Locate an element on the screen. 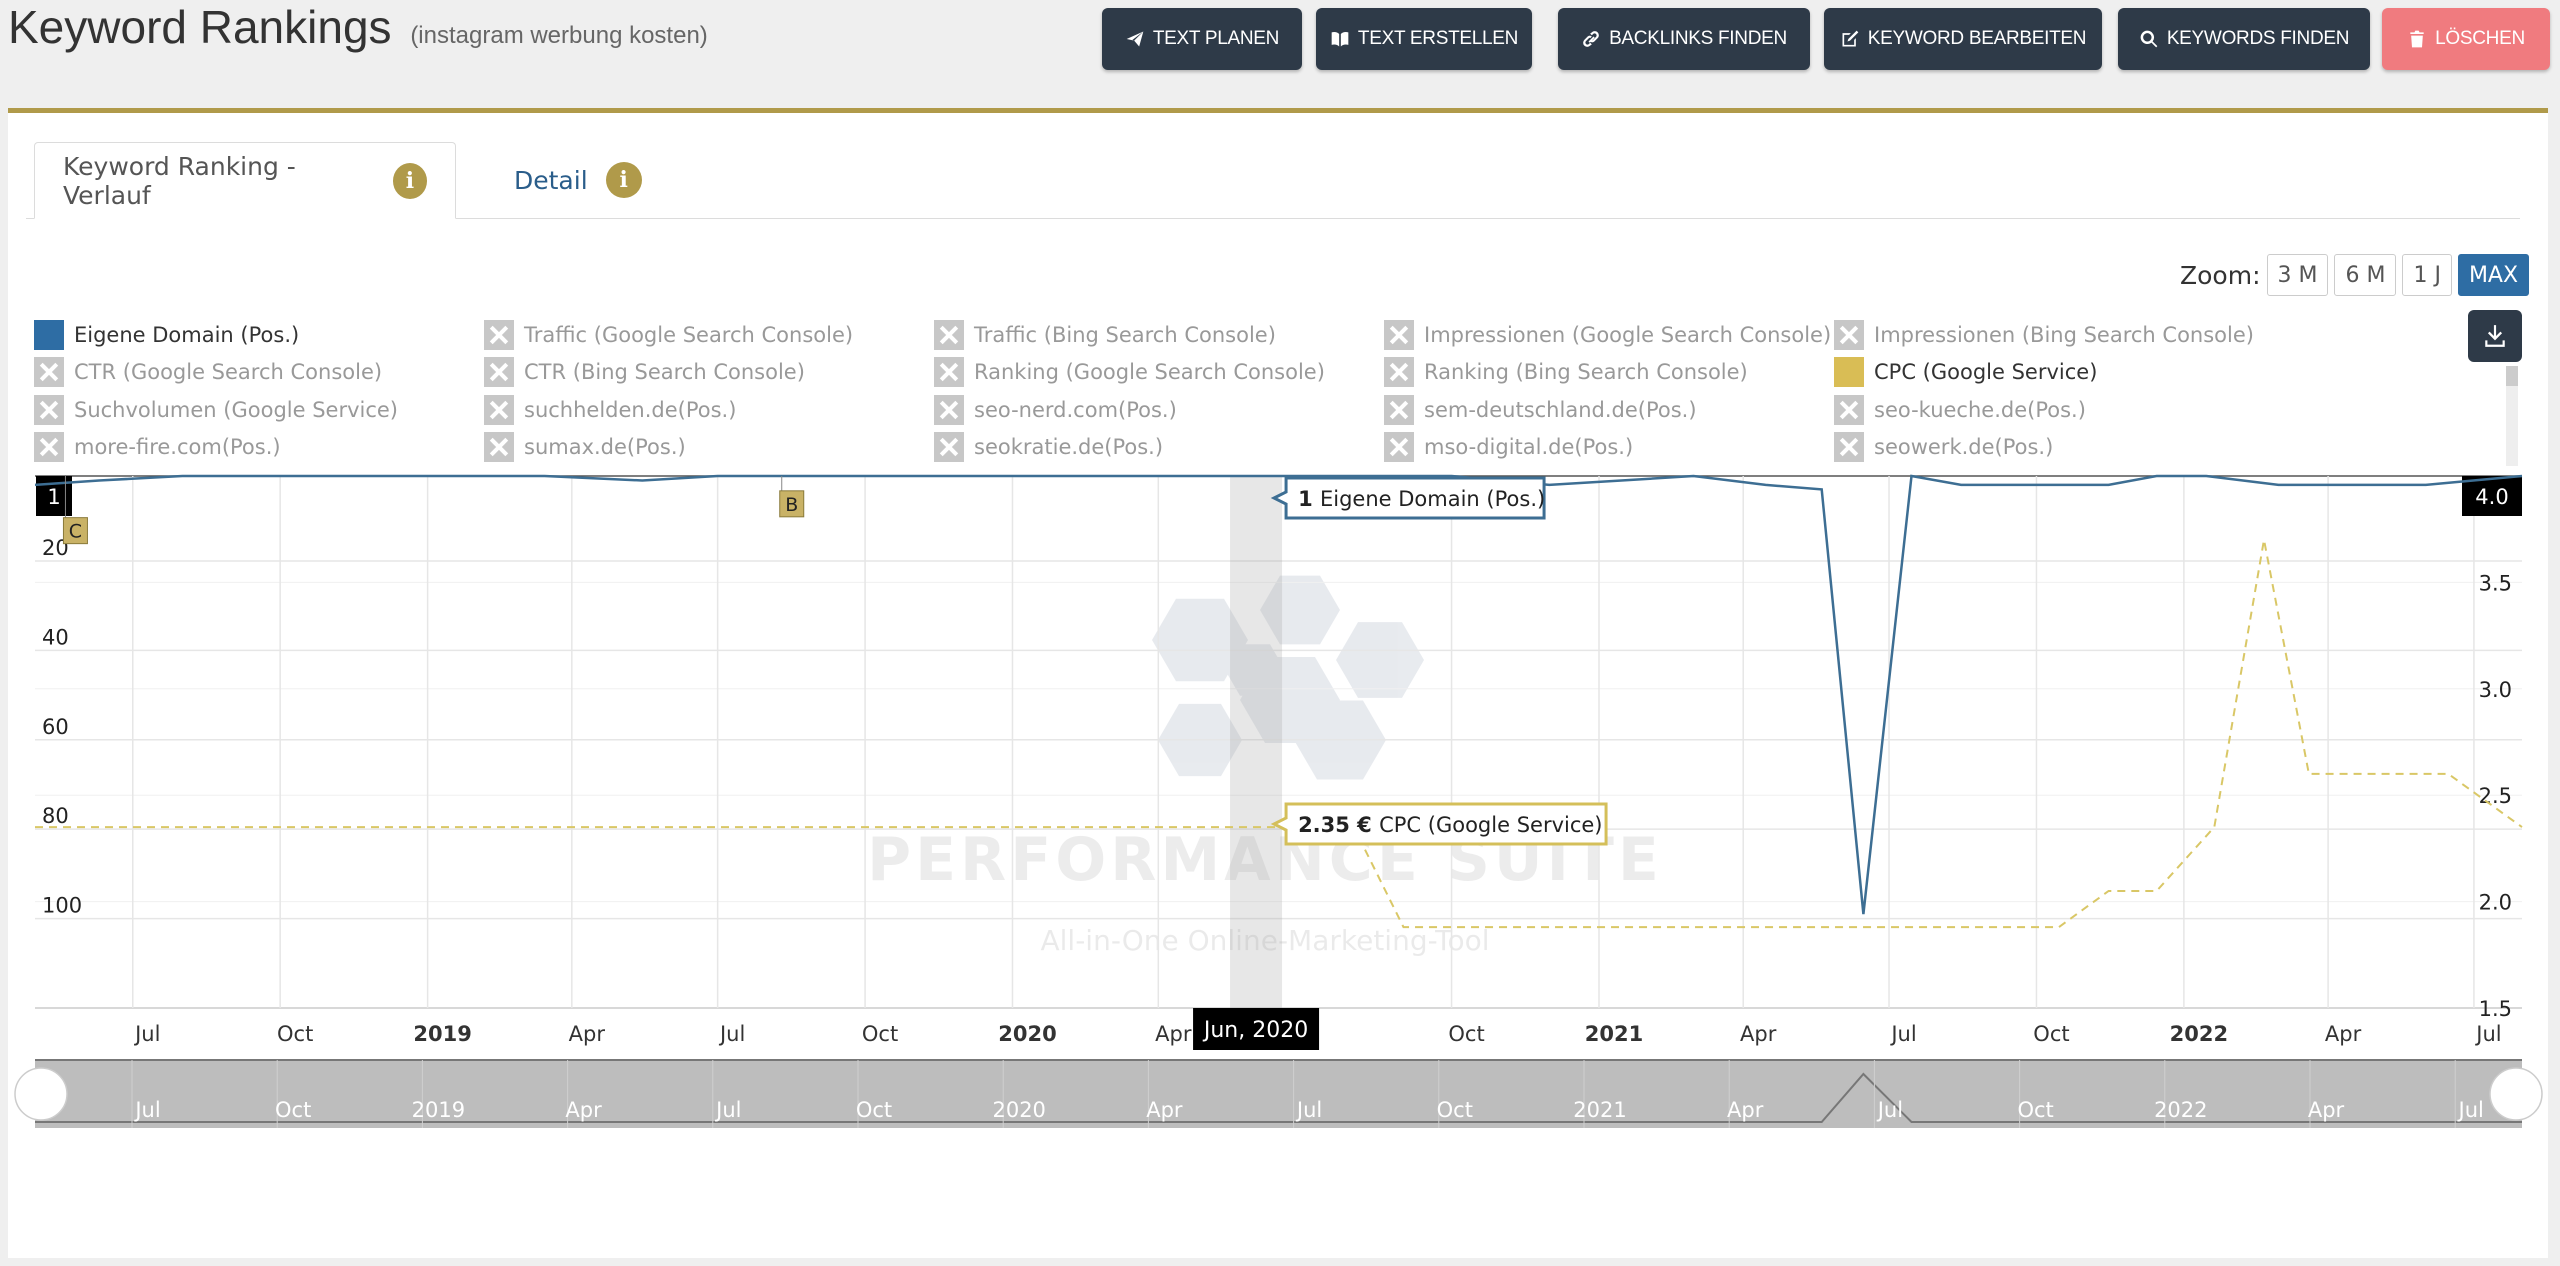  tooltip-series-name: CPC (Google Service) is located at coordinates (1490, 825).